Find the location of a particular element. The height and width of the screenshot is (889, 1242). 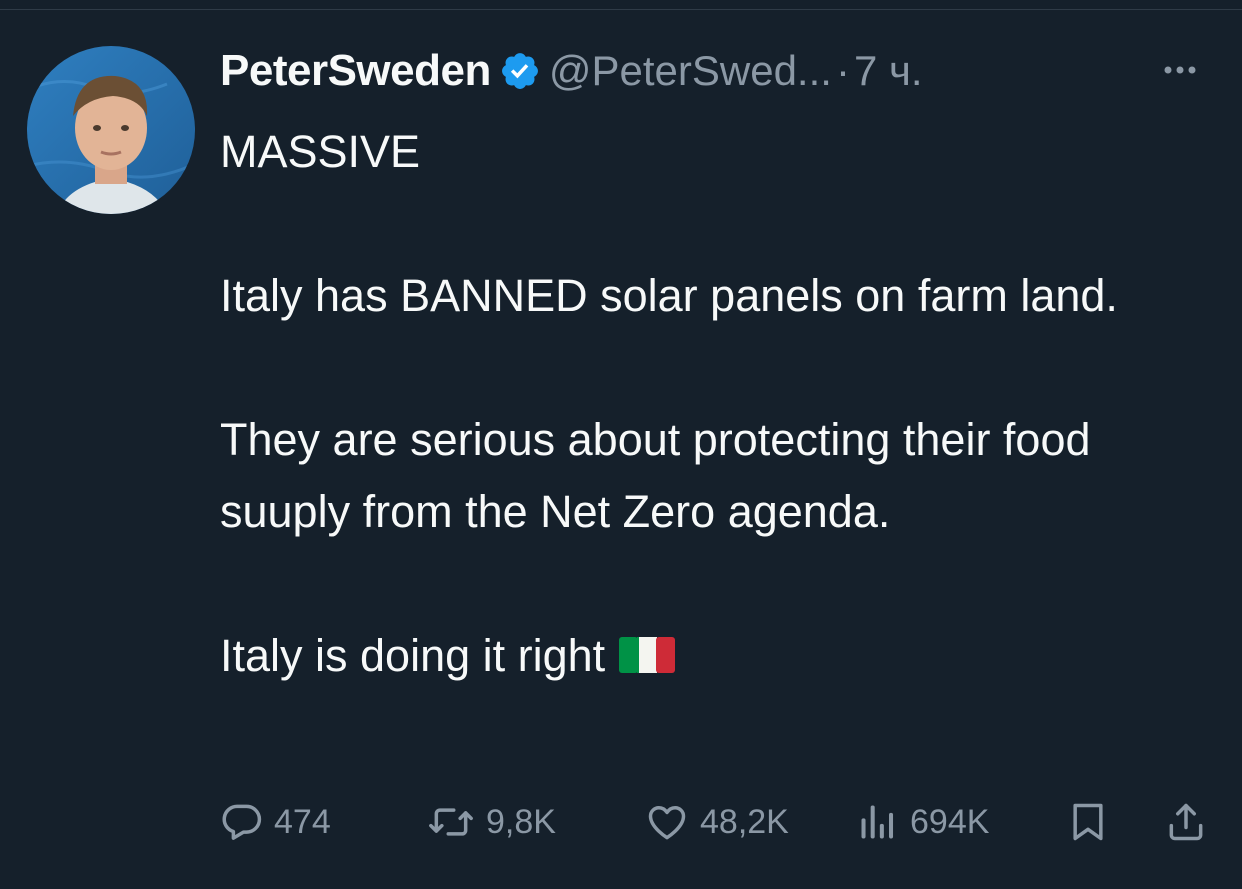

avatar is located at coordinates (111, 130).